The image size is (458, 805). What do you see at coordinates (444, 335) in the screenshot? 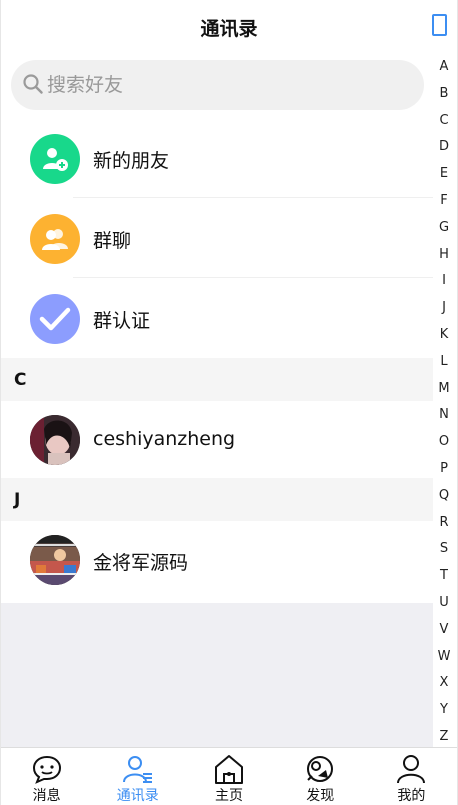
I see `index-letter-k: K` at bounding box center [444, 335].